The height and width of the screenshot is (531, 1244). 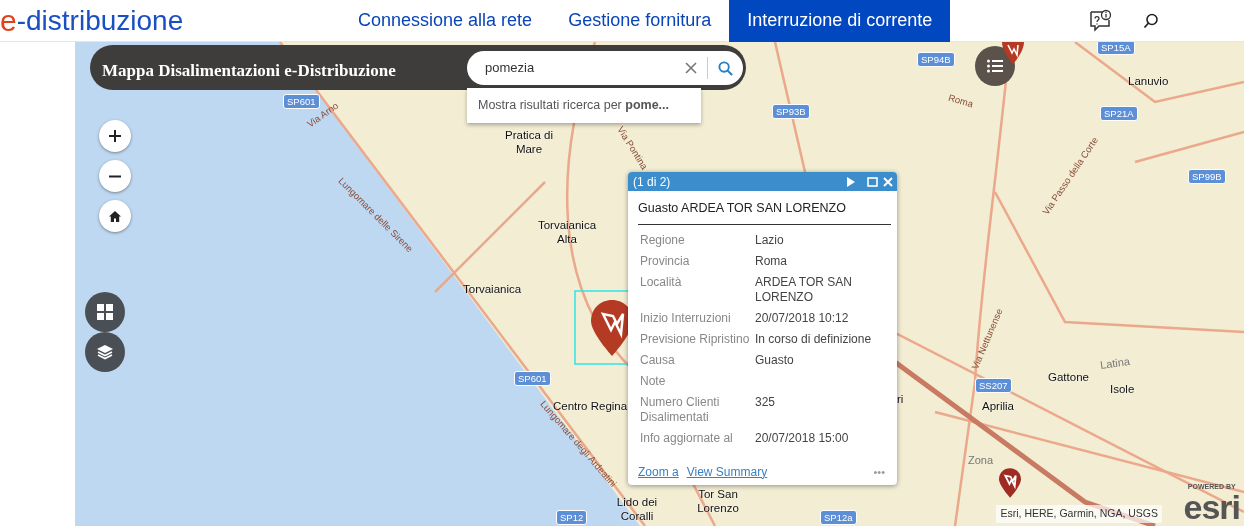 What do you see at coordinates (1119, 113) in the screenshot?
I see `road-shield: SP21A` at bounding box center [1119, 113].